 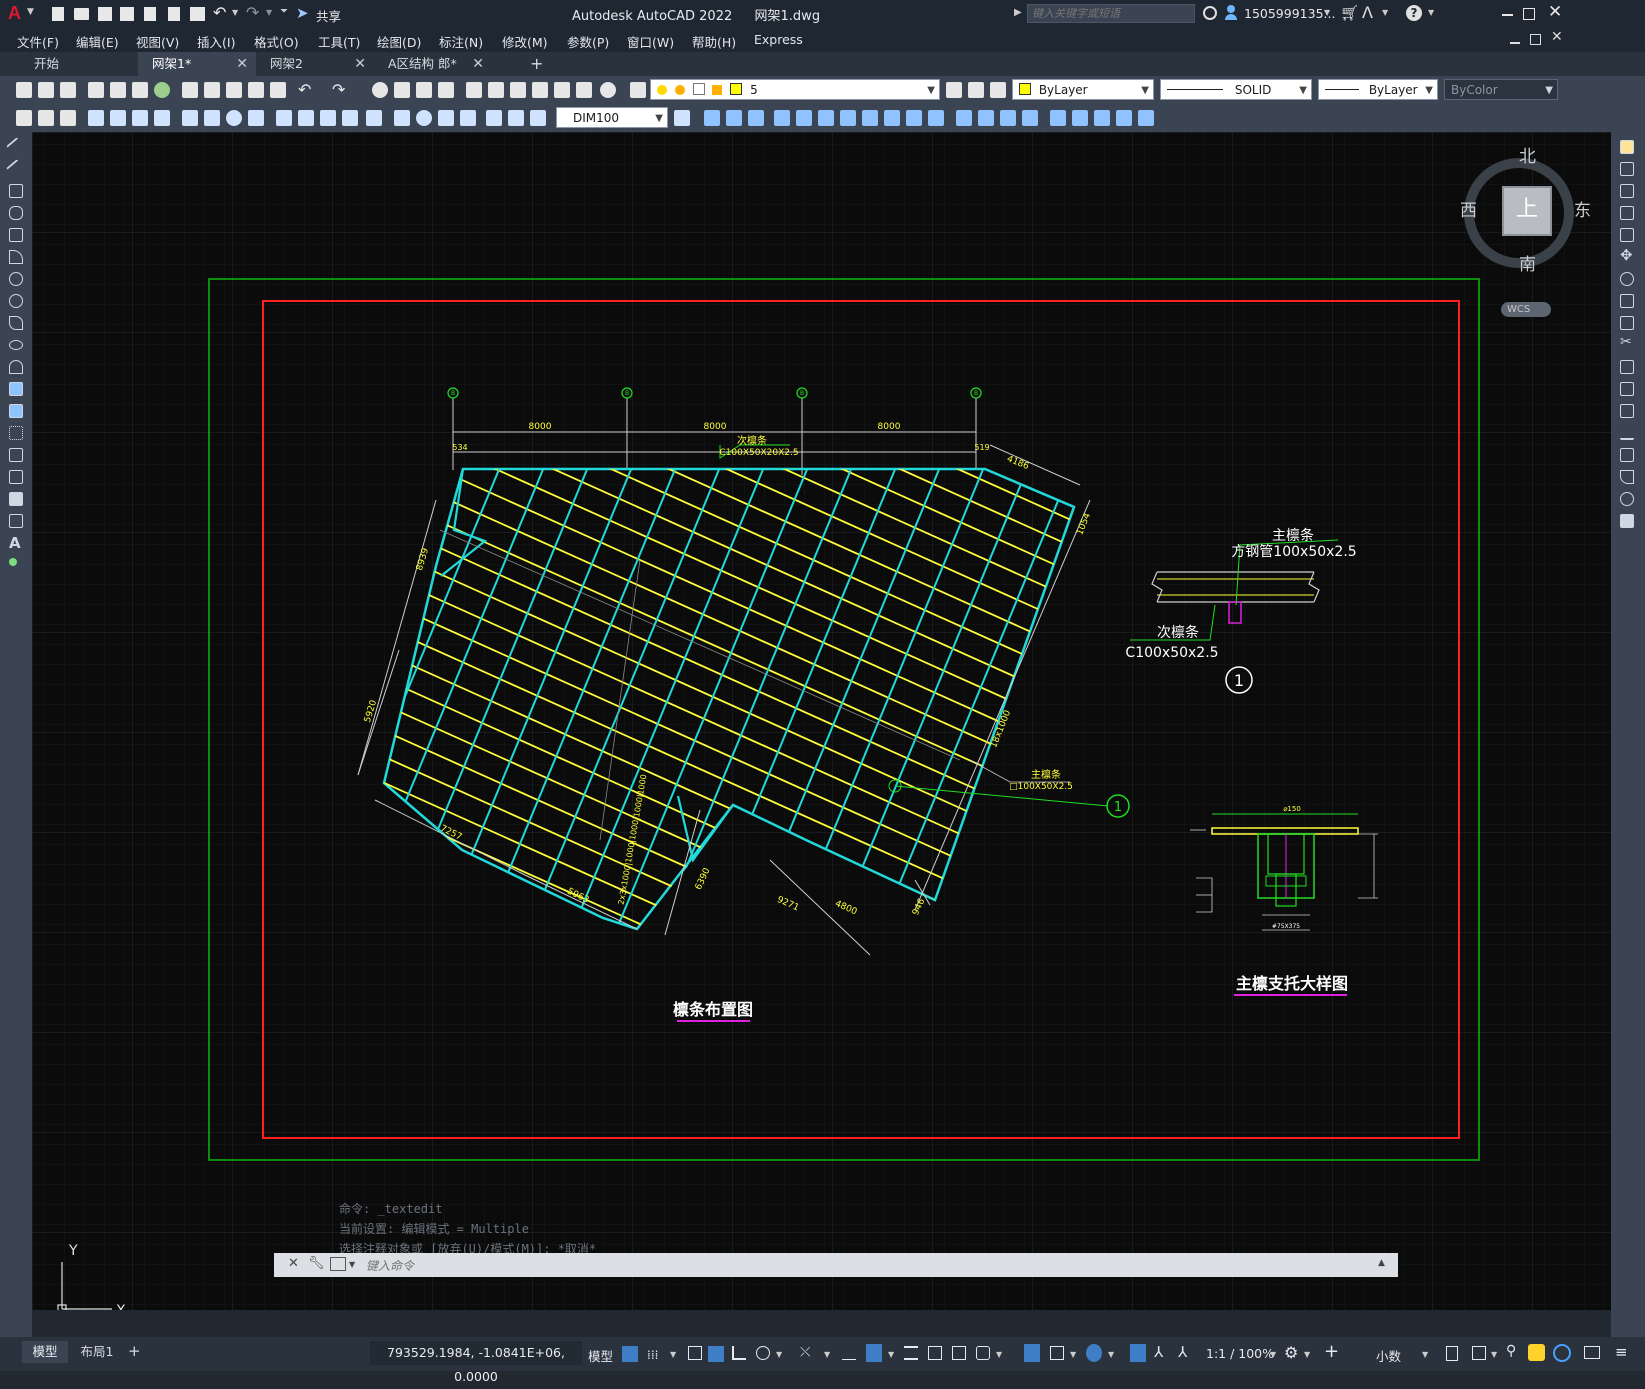 What do you see at coordinates (1515, 43) in the screenshot?
I see `doc-minimize-icon` at bounding box center [1515, 43].